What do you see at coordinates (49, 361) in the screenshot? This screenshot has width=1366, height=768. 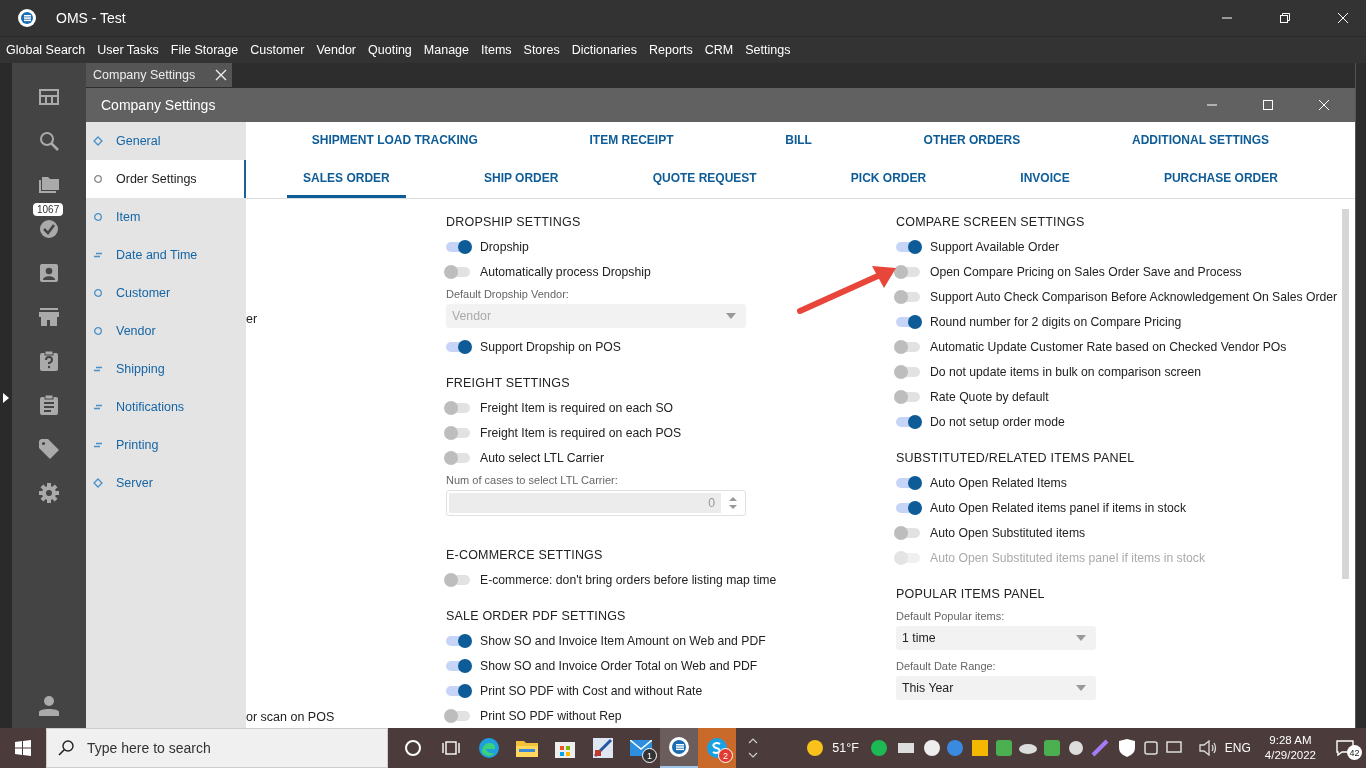 I see `clipboard-question-icon` at bounding box center [49, 361].